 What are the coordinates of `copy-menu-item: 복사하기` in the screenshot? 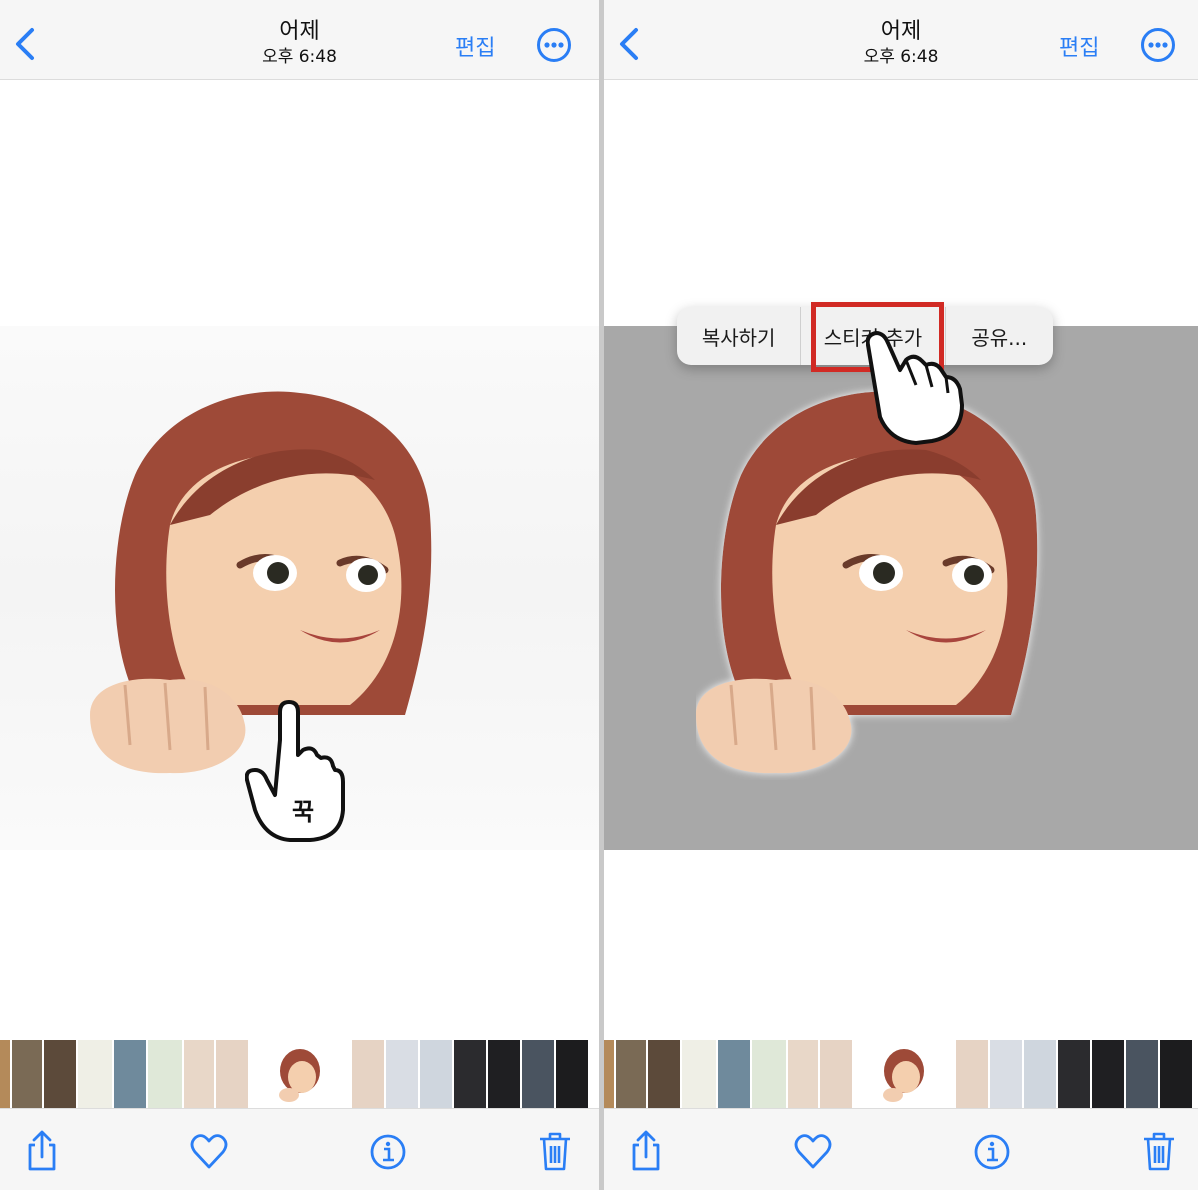 It's located at (738, 336).